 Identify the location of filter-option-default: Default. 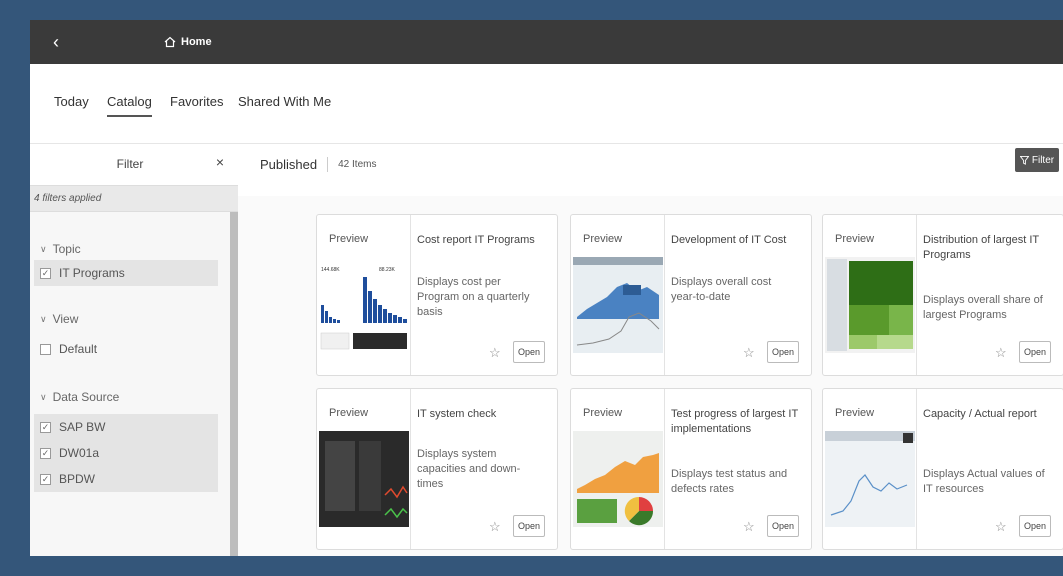
(126, 349).